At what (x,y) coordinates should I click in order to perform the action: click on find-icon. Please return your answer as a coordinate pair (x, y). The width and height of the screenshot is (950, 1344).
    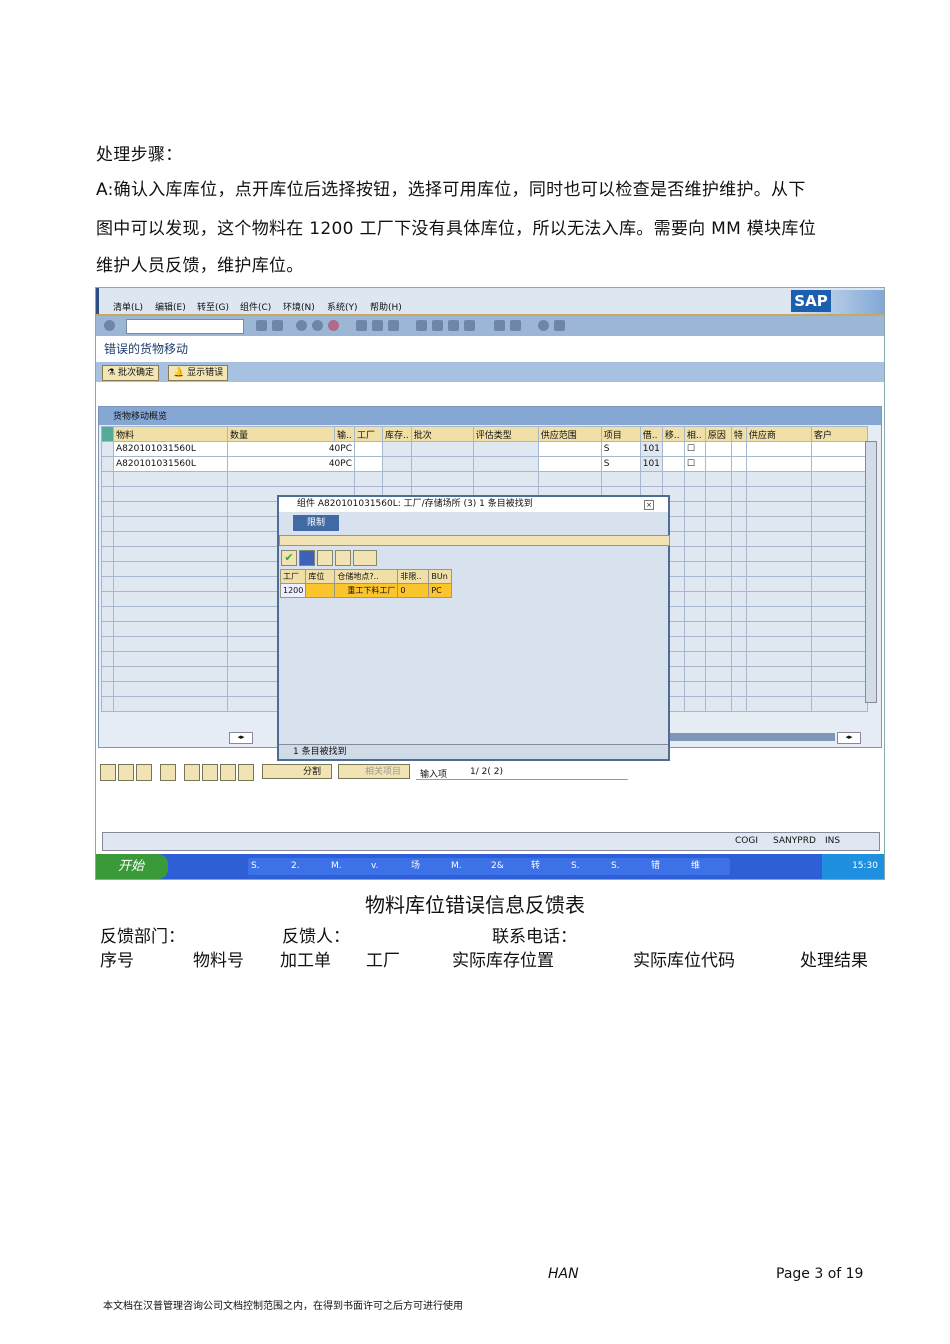
    Looking at the image, I should click on (192, 772).